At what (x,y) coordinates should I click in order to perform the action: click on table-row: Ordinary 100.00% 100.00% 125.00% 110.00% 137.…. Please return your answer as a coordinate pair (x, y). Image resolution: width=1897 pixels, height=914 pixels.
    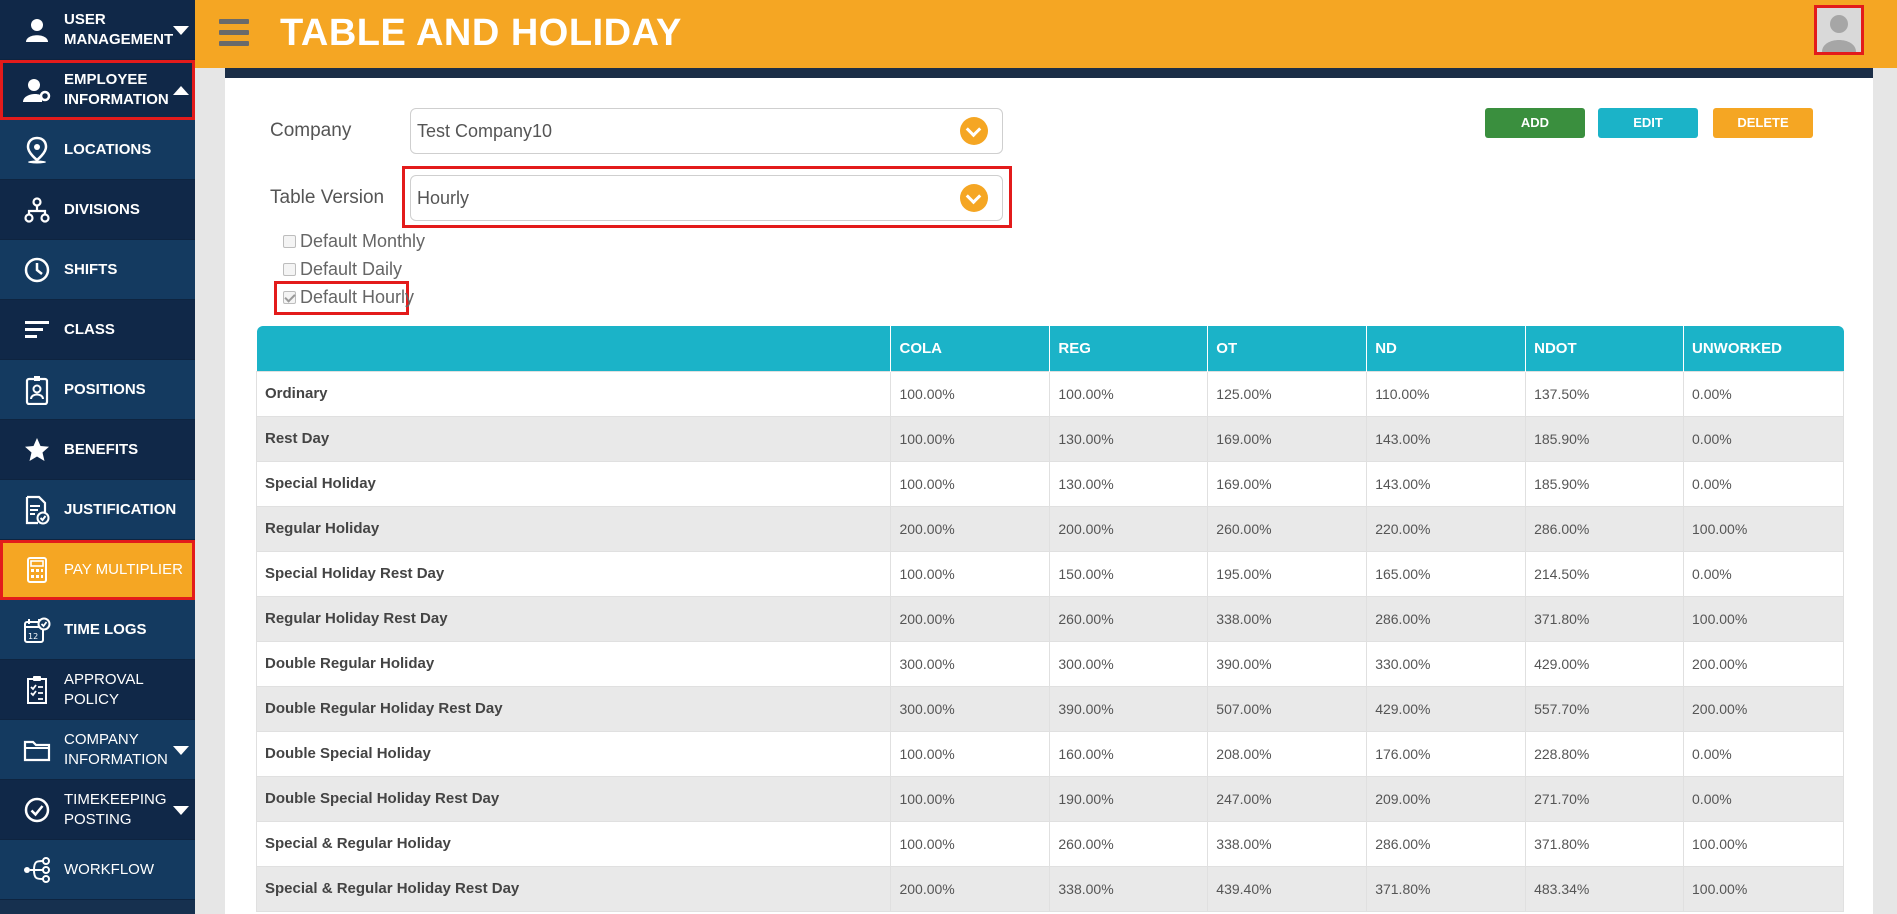
    Looking at the image, I should click on (1049, 393).